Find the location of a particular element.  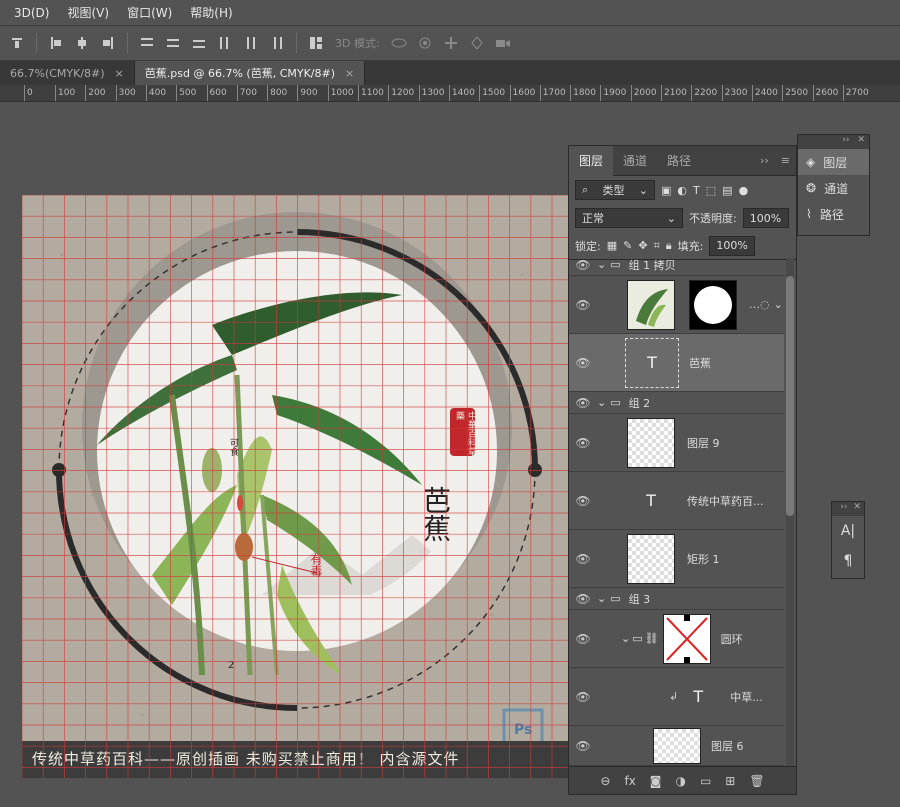

3d-roll-icon is located at coordinates (425, 43).